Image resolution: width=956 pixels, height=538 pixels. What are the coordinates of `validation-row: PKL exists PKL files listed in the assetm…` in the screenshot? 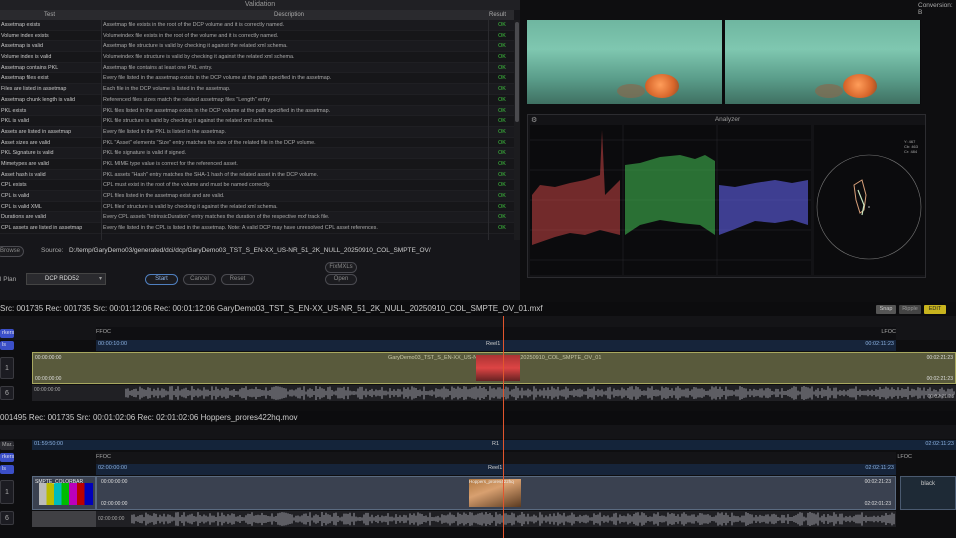 It's located at (257, 111).